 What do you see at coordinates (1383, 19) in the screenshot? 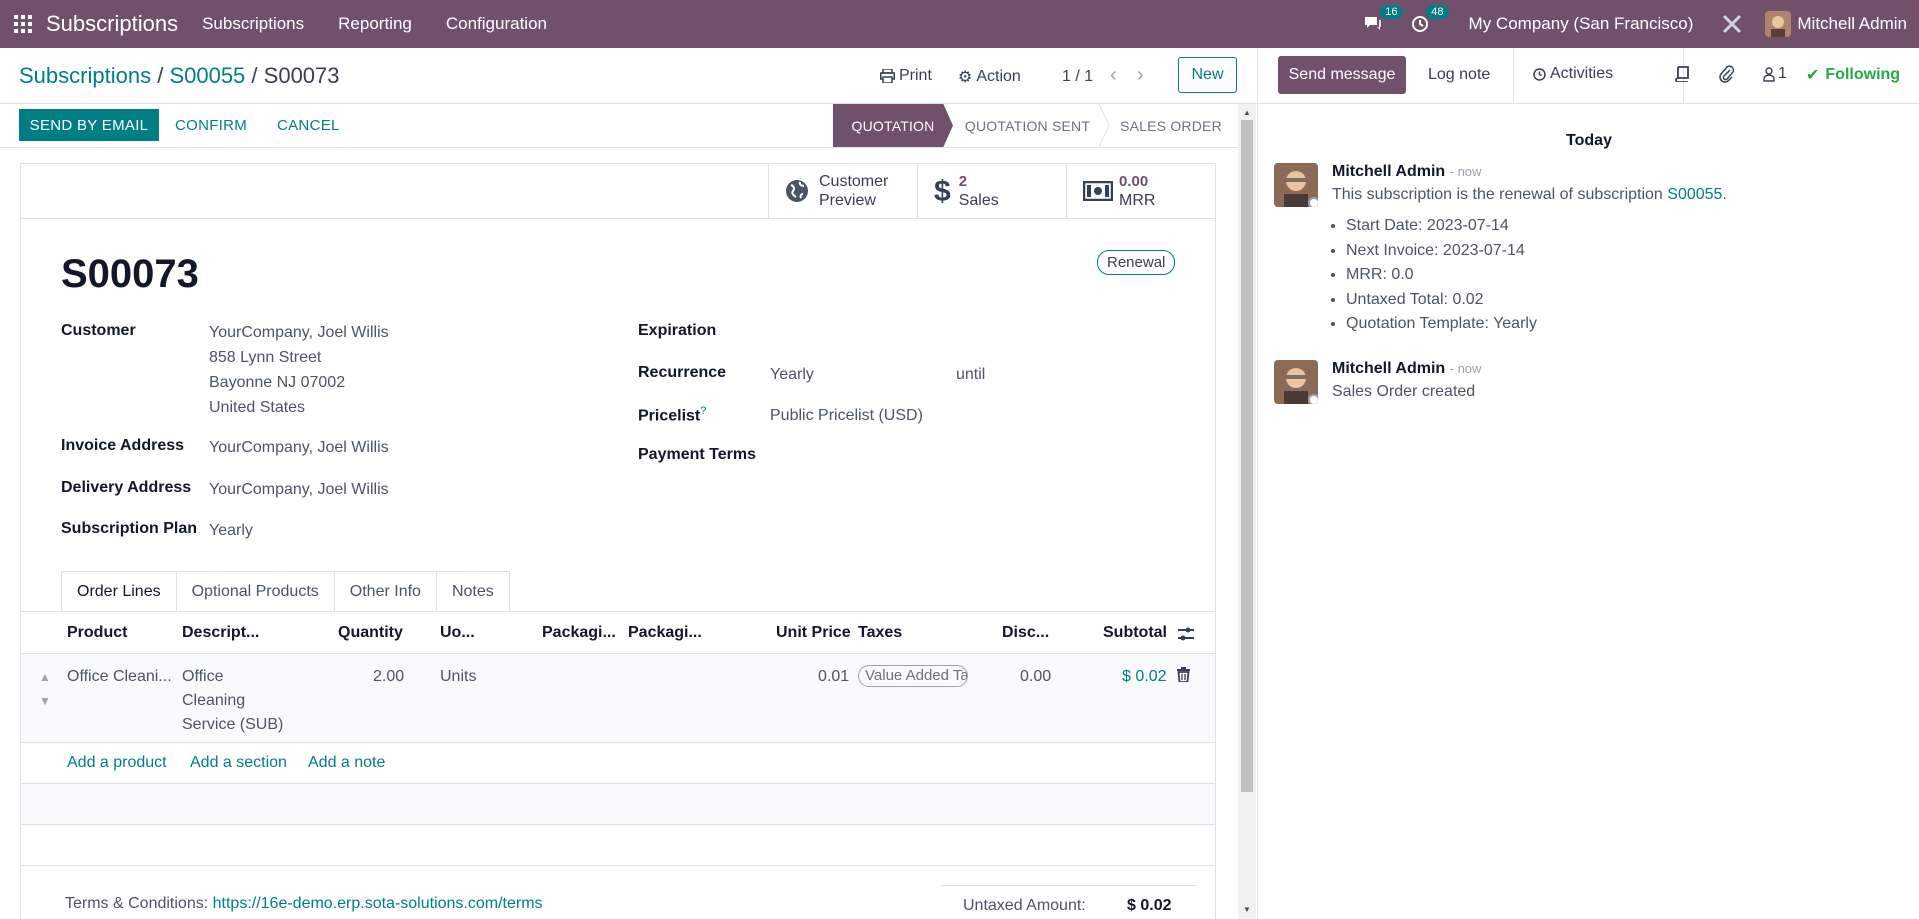
I see `messaging-menu: 16` at bounding box center [1383, 19].